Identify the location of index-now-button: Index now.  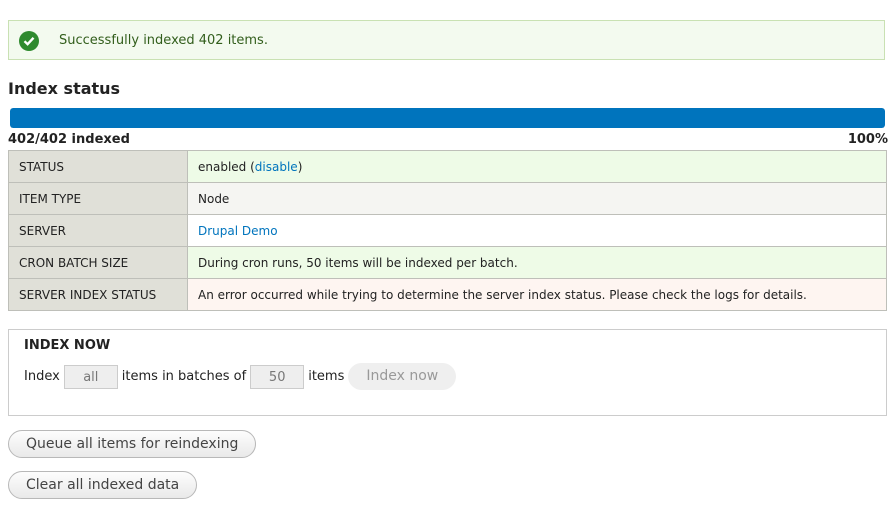
(402, 376).